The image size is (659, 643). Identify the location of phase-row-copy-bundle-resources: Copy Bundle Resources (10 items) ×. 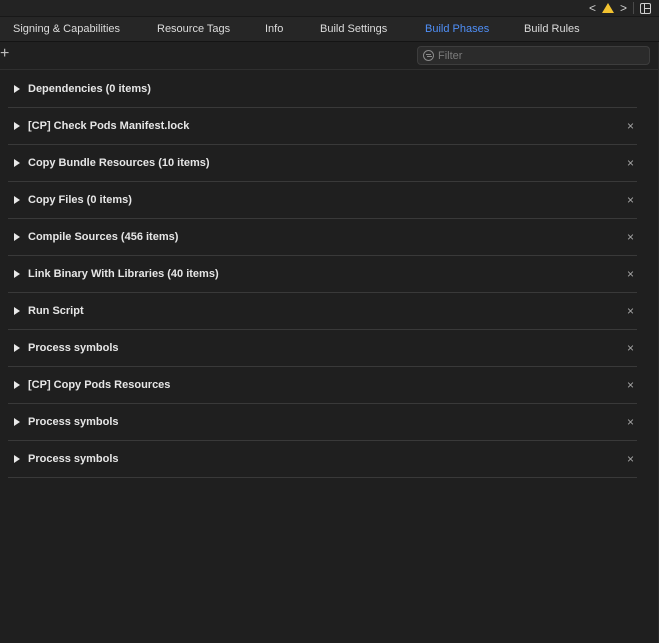
(322, 163).